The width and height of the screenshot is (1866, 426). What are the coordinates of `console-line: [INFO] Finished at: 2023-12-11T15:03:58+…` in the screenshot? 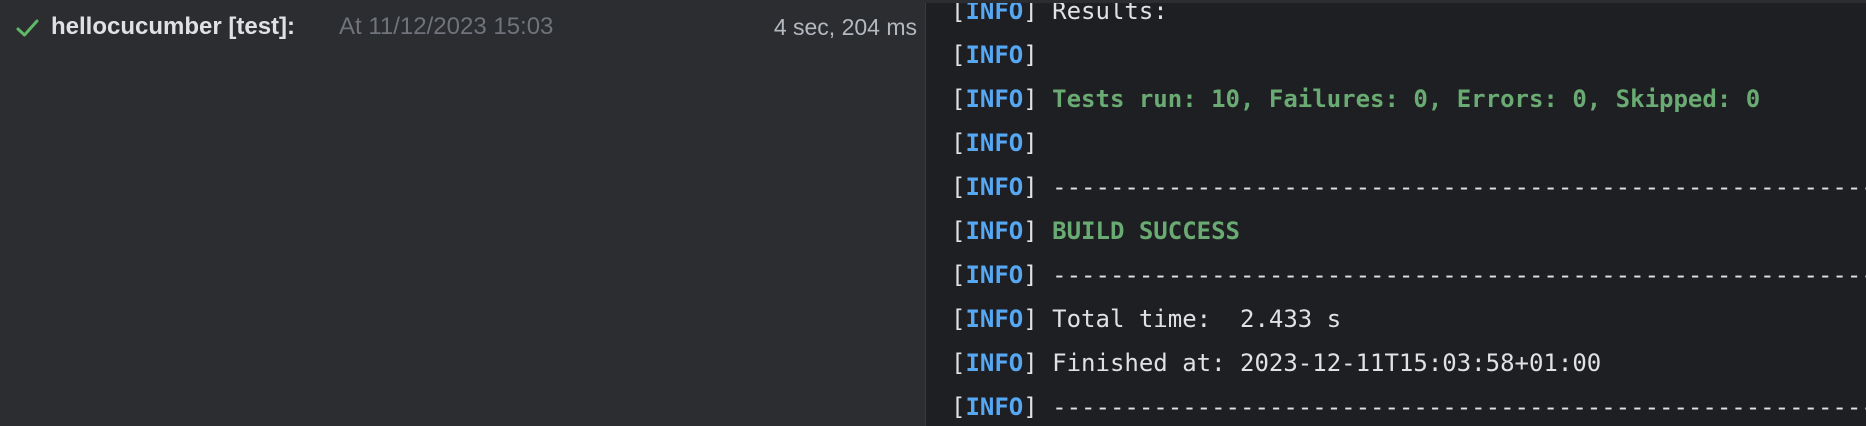 It's located at (1276, 363).